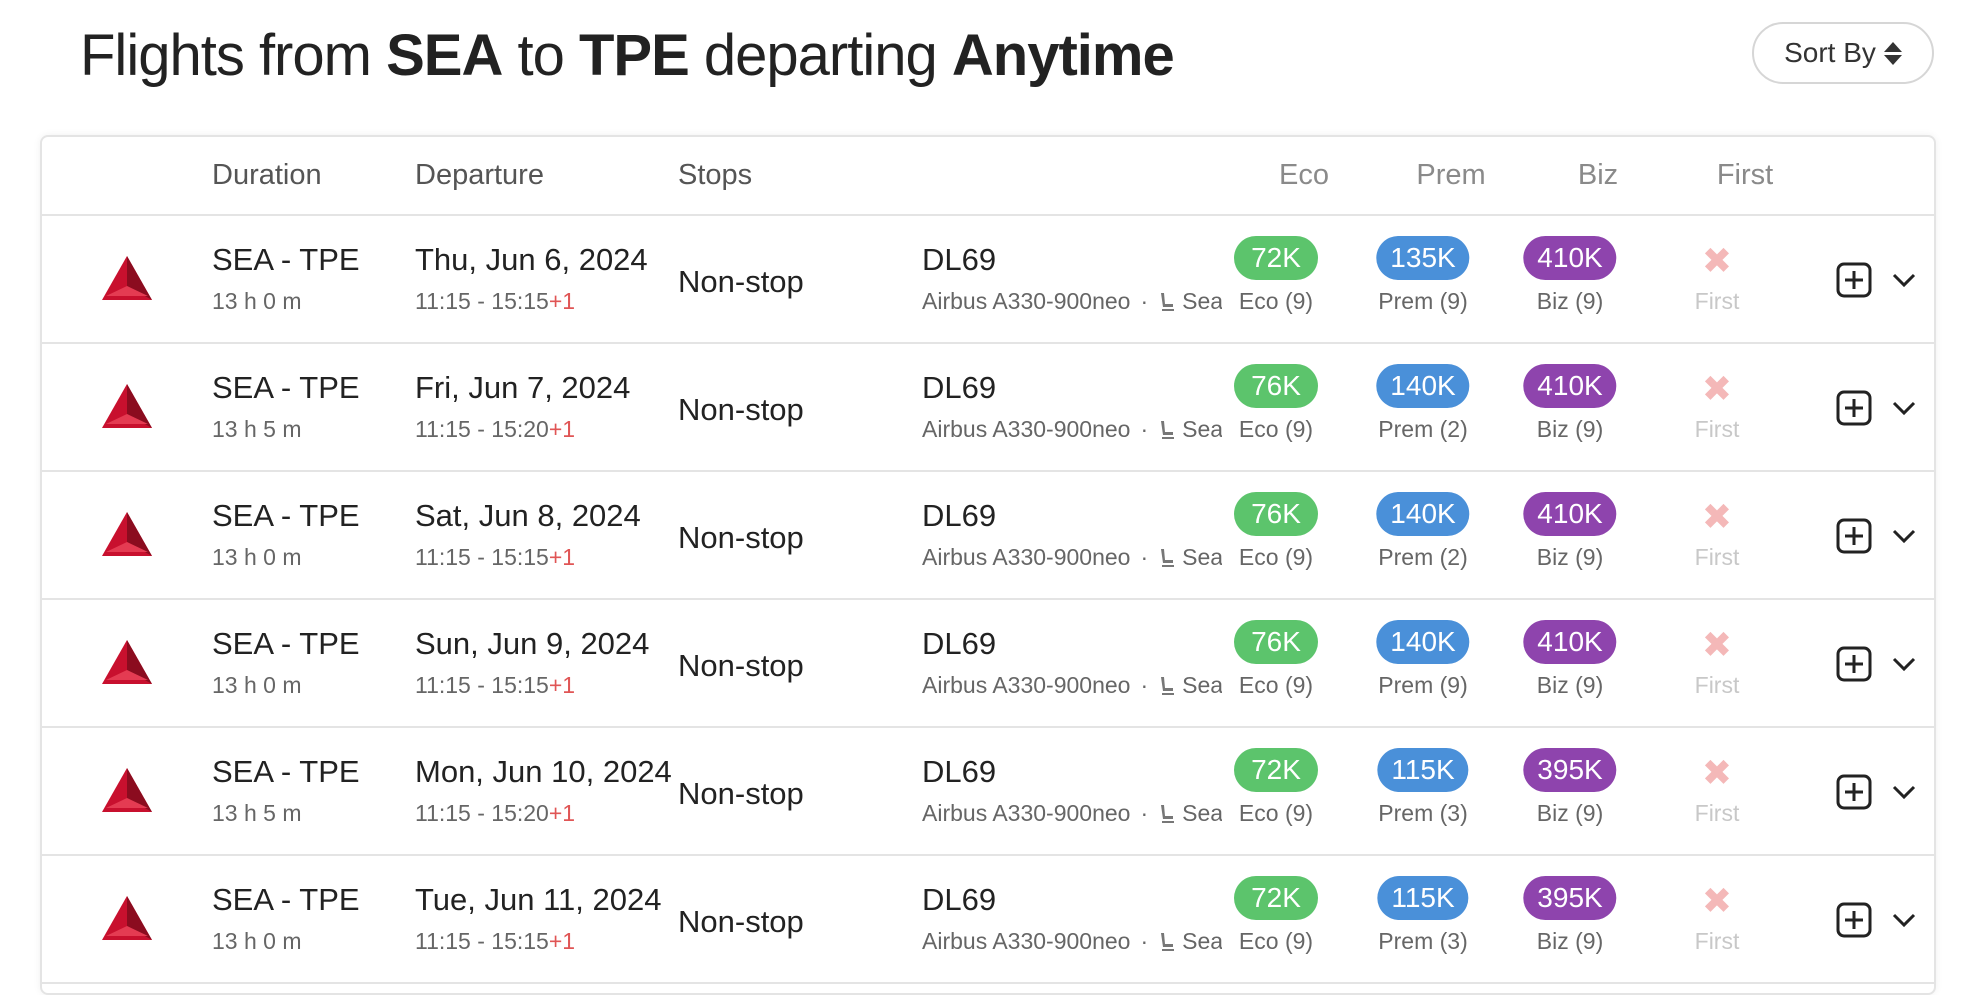  I want to click on prem-price-badge: 135K, so click(1423, 258).